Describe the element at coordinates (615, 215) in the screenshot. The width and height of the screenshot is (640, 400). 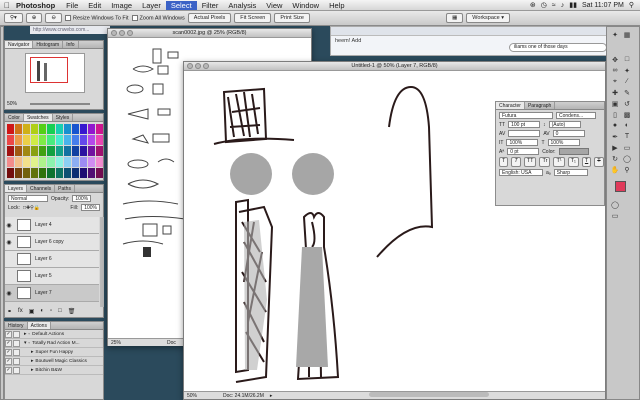
I see `screen-mode-icon: ▭` at that location.